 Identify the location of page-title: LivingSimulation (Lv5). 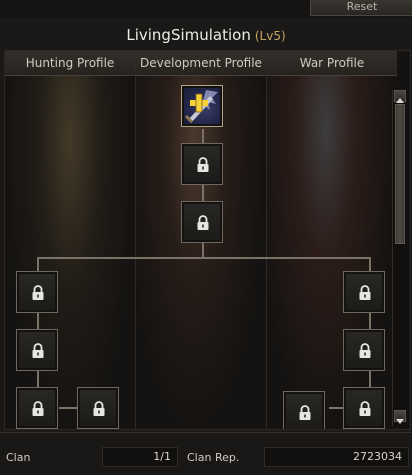
(206, 37).